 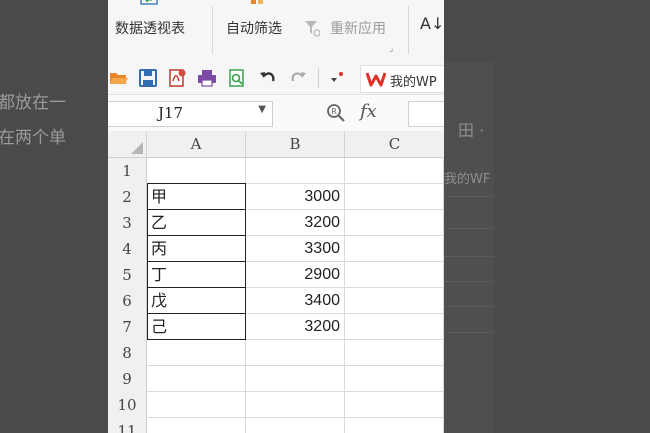 What do you see at coordinates (196, 300) in the screenshot?
I see `cell-a6: 戊` at bounding box center [196, 300].